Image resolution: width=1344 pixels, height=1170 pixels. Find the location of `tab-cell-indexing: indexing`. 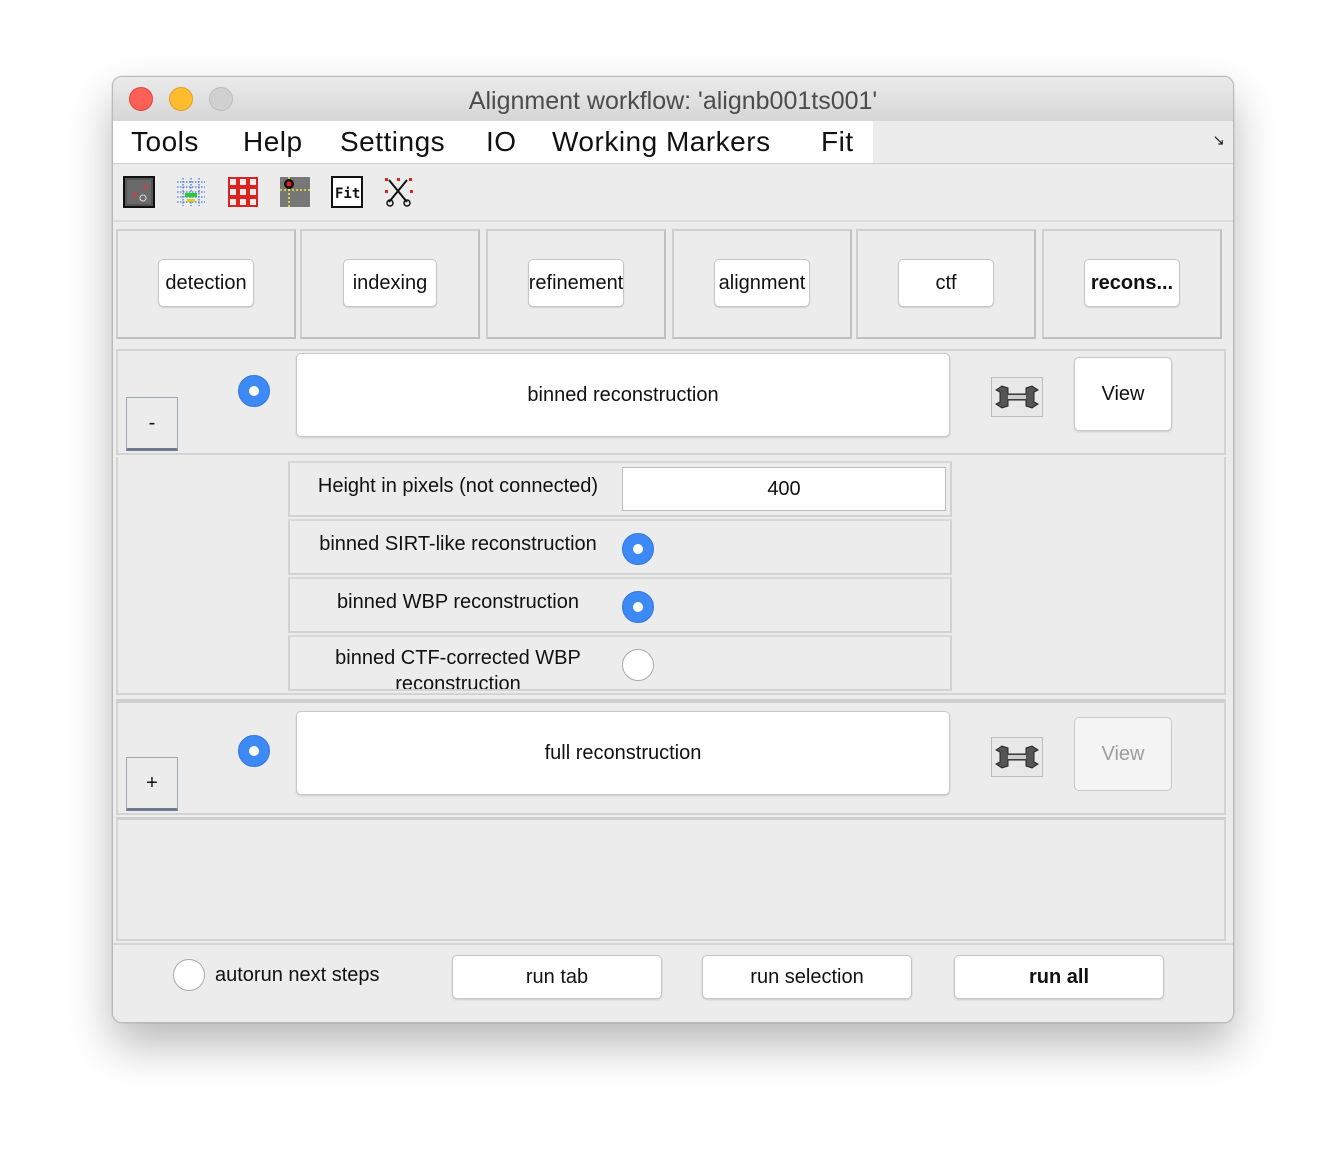

tab-cell-indexing: indexing is located at coordinates (390, 284).